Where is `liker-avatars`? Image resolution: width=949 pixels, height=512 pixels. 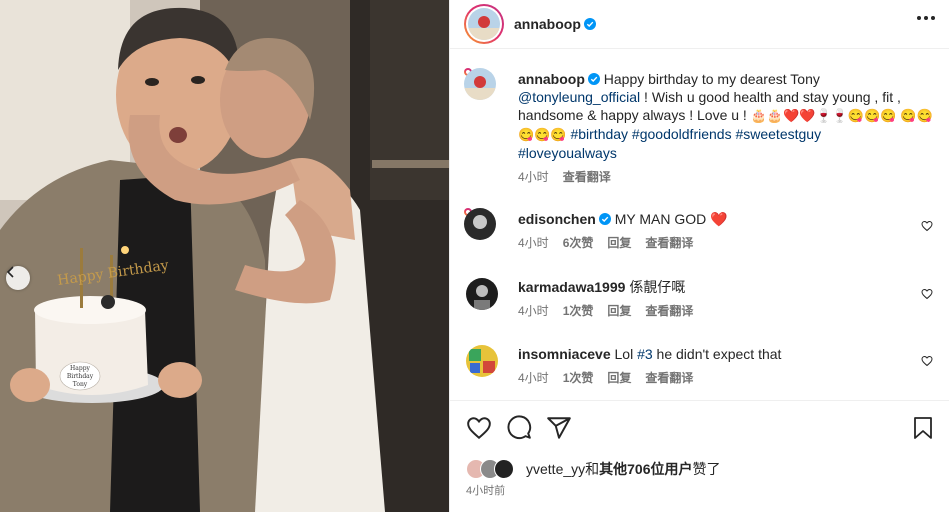
liker-avatars is located at coordinates (492, 469).